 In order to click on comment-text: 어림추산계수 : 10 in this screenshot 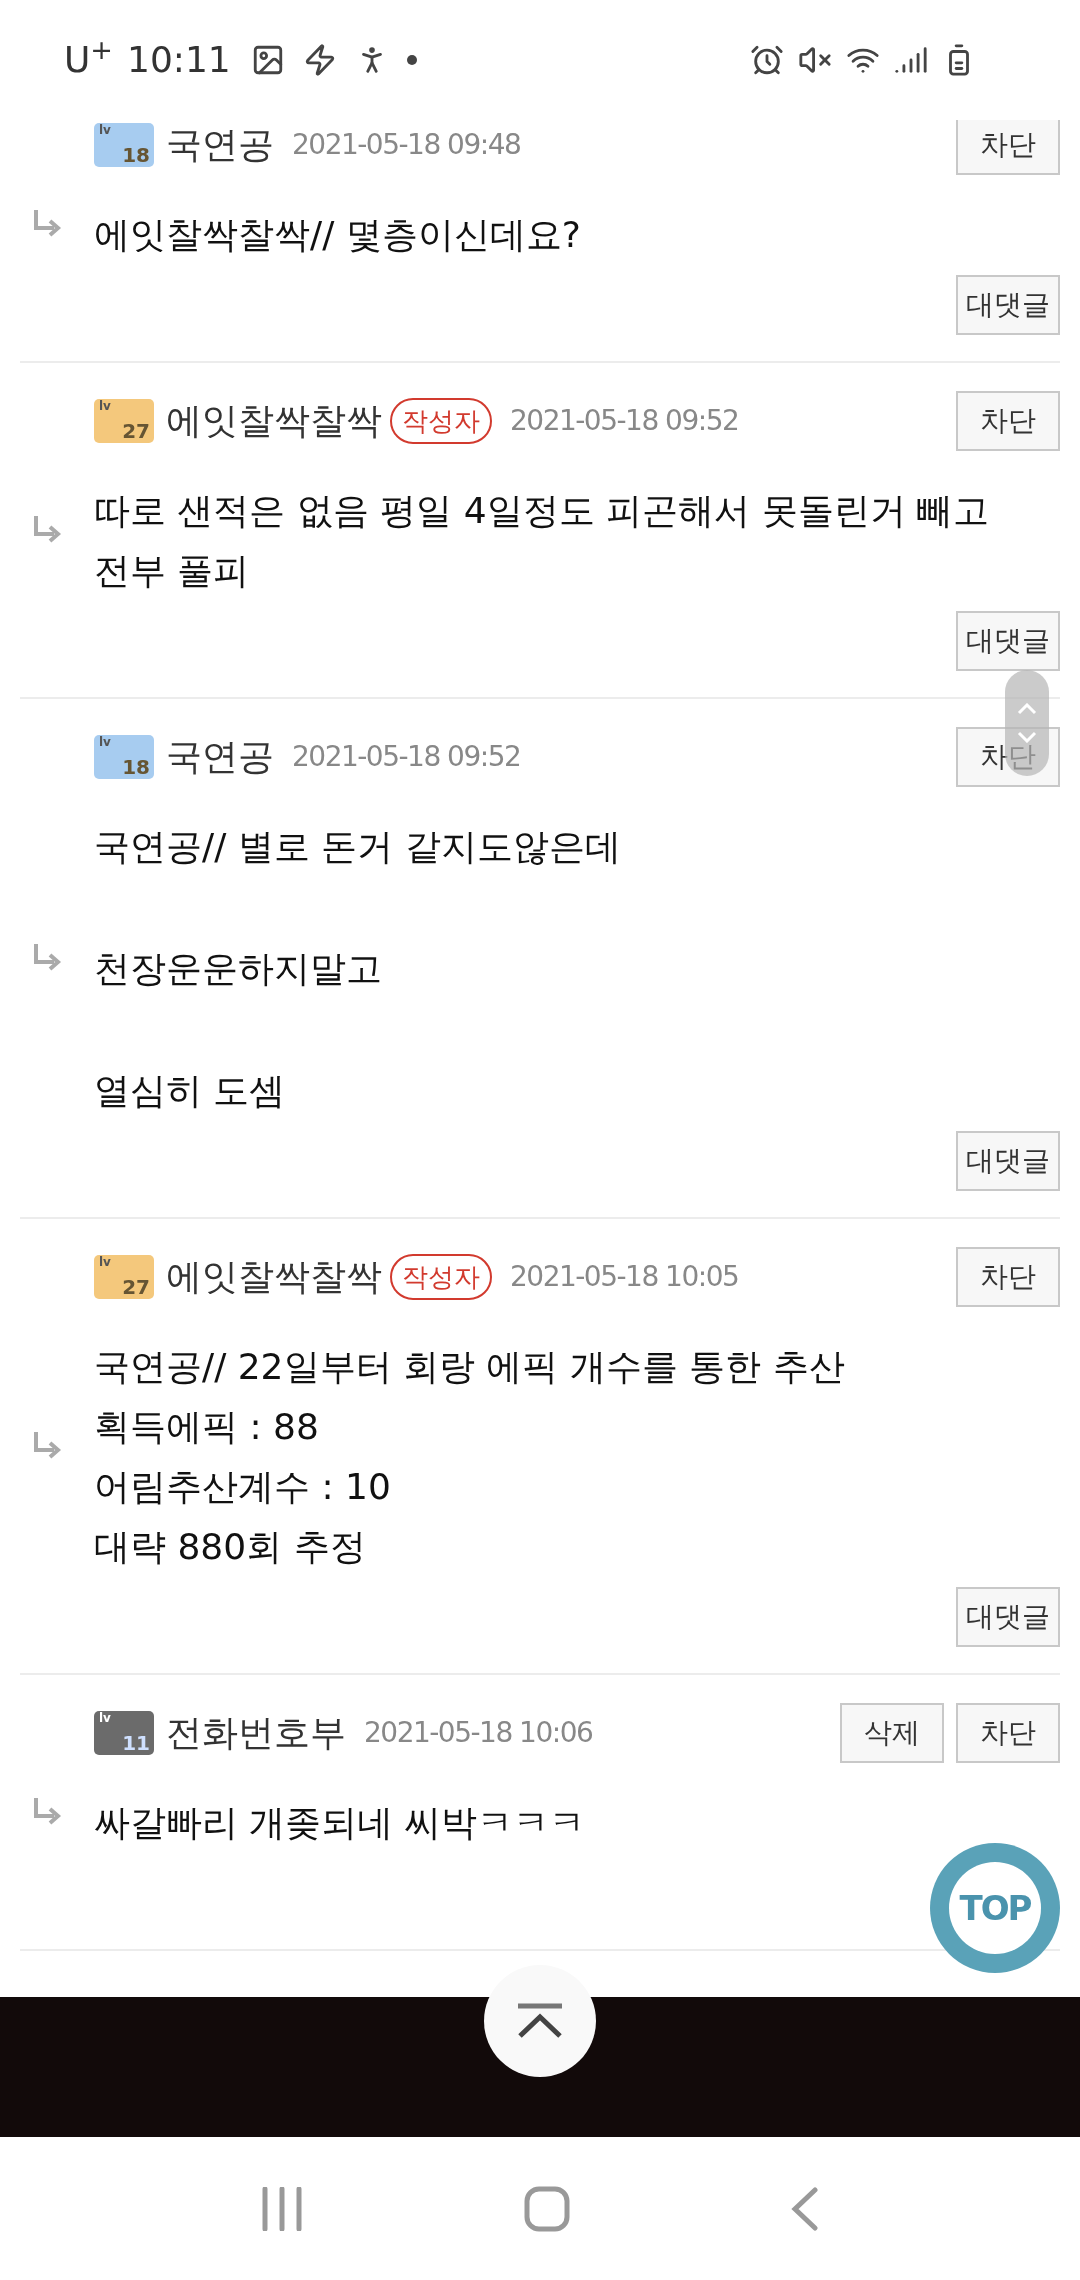, I will do `click(242, 1487)`.